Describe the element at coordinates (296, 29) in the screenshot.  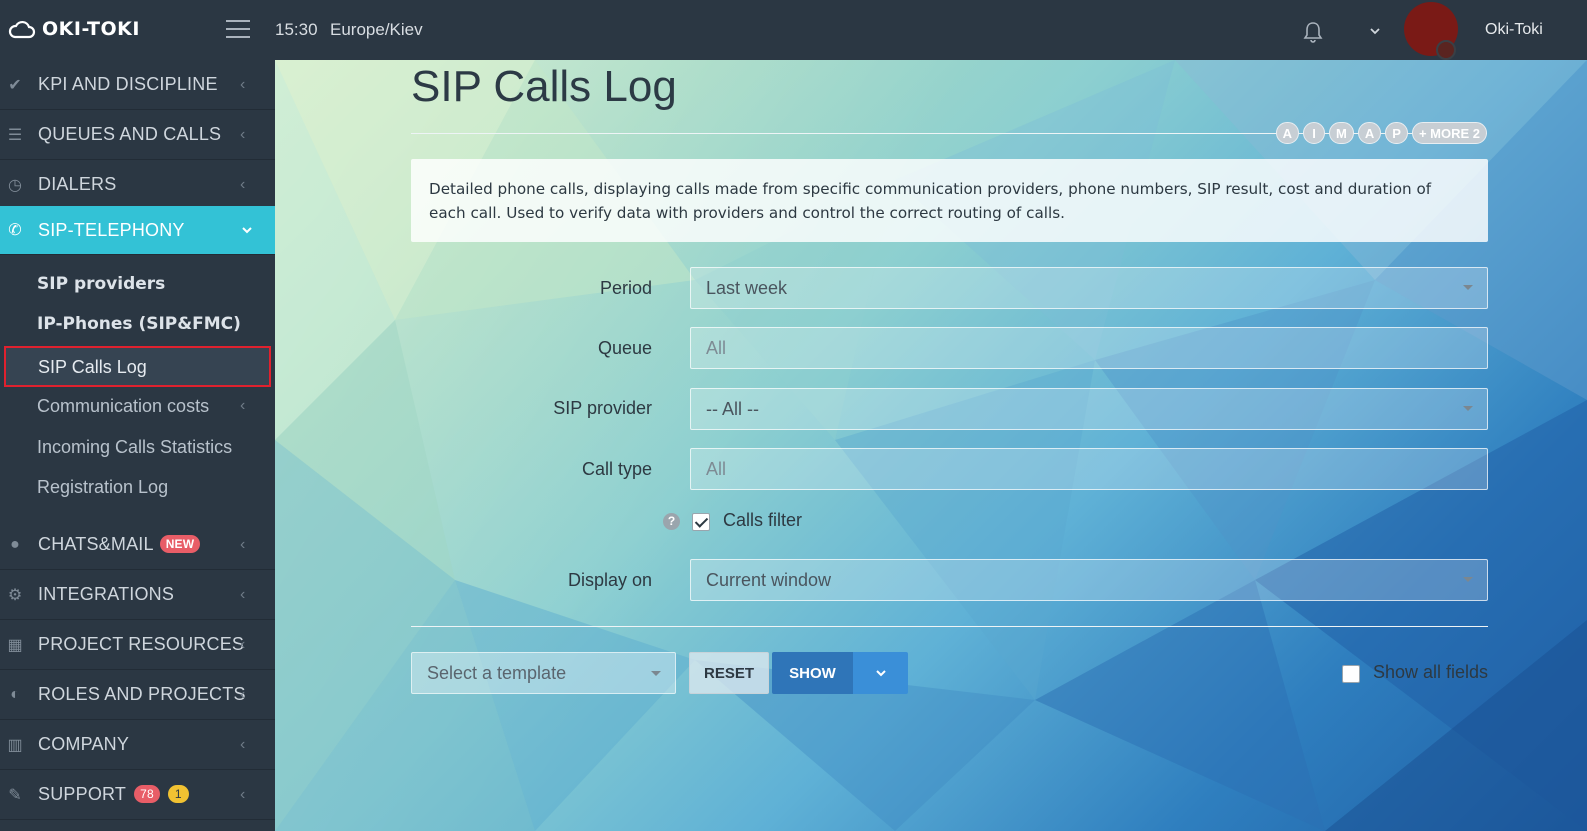
I see `clock-time: 15:30` at that location.